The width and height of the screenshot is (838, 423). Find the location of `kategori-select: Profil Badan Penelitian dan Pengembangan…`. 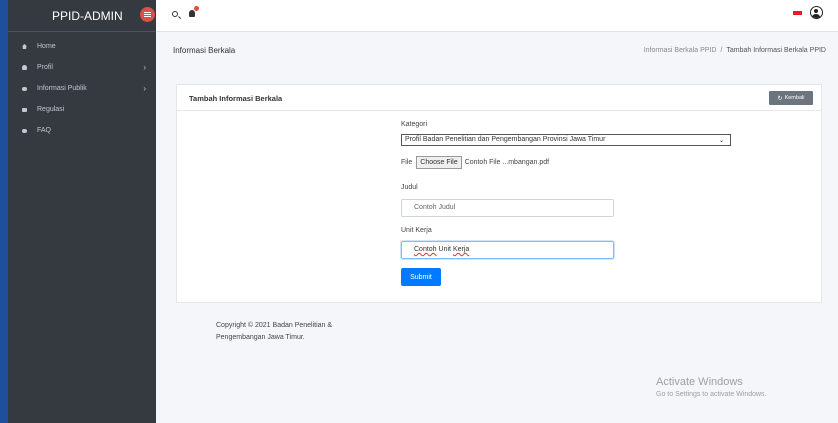

kategori-select: Profil Badan Penelitian dan Pengembangan… is located at coordinates (566, 140).